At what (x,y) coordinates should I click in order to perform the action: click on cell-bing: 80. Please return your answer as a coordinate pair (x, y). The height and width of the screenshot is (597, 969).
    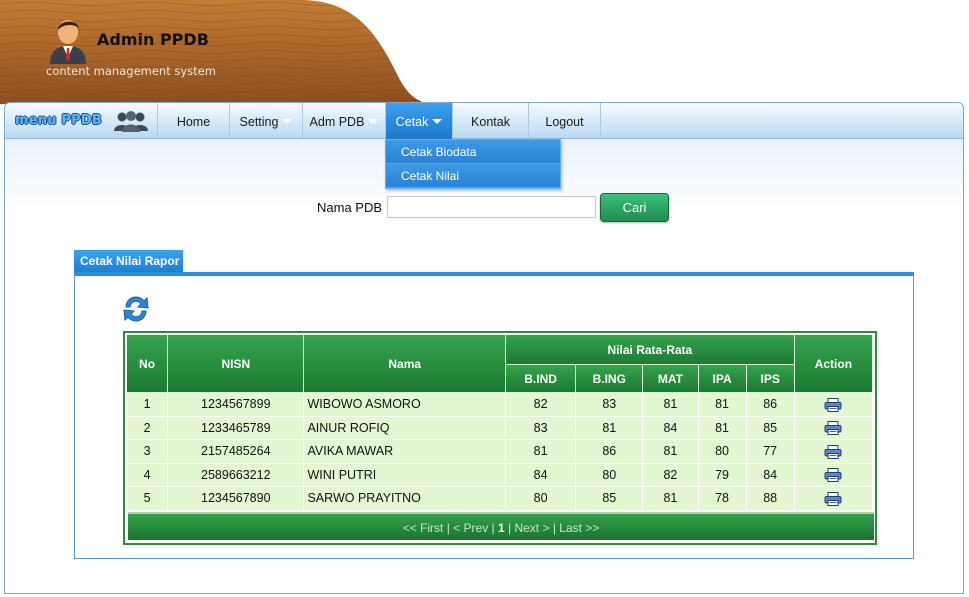
    Looking at the image, I should click on (610, 475).